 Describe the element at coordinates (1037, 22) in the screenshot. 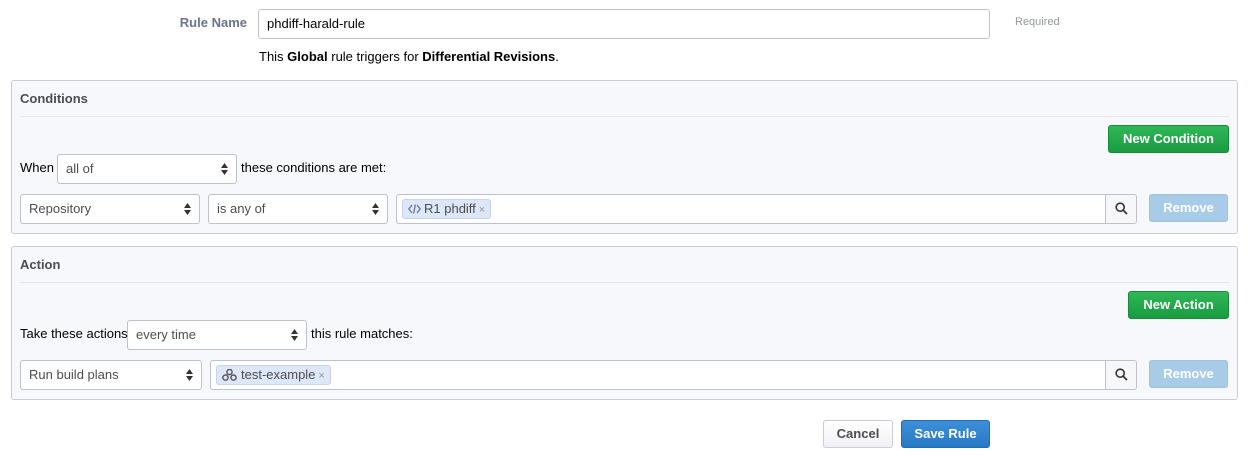

I see `required-hint: Required` at that location.